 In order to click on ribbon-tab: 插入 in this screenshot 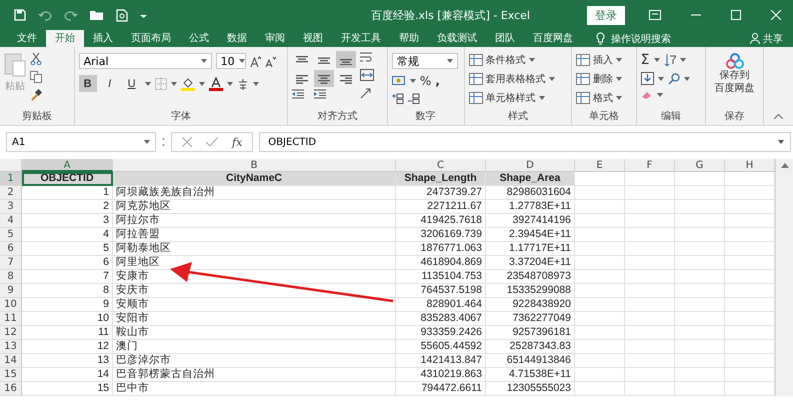, I will do `click(103, 38)`.